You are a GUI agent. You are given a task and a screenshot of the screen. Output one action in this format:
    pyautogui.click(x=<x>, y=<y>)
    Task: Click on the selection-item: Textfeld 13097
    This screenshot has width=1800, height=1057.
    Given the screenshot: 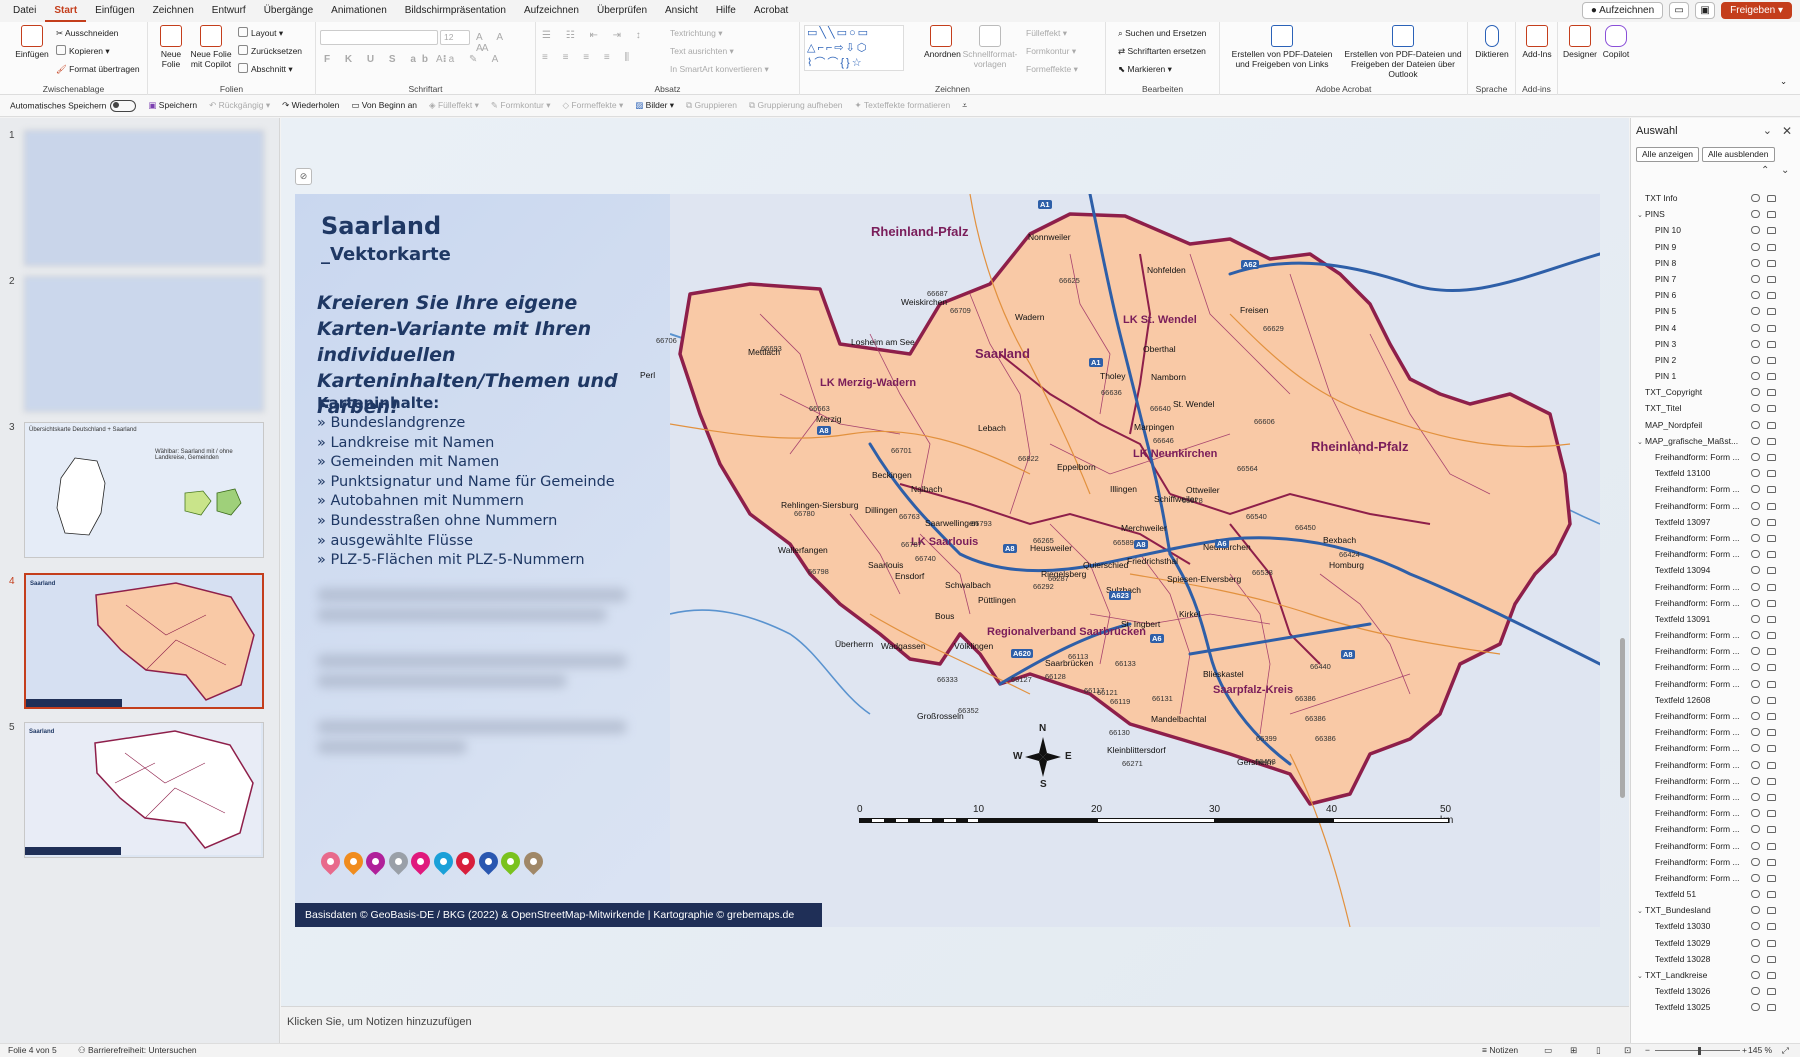 What is the action you would take?
    pyautogui.click(x=1715, y=522)
    